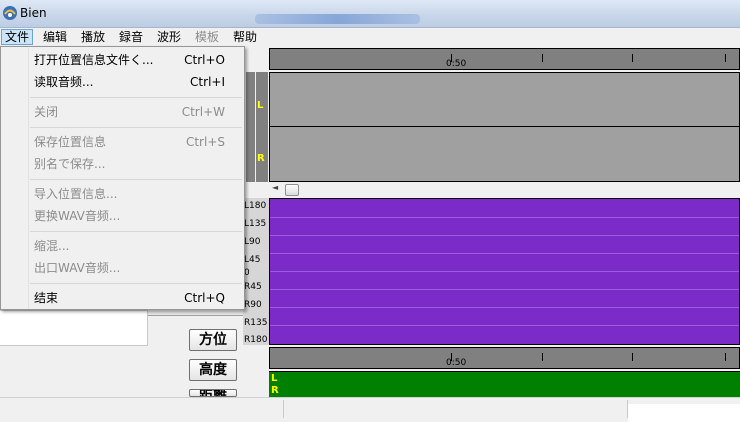 This screenshot has width=740, height=422. What do you see at coordinates (17, 37) in the screenshot?
I see `menu-file: 文件` at bounding box center [17, 37].